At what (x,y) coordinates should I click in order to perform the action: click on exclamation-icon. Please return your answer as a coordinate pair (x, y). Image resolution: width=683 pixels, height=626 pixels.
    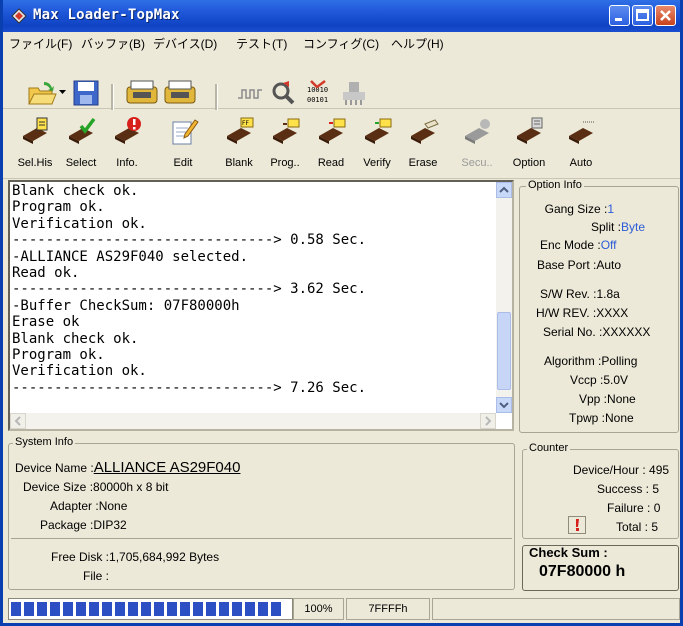
    Looking at the image, I should click on (577, 525).